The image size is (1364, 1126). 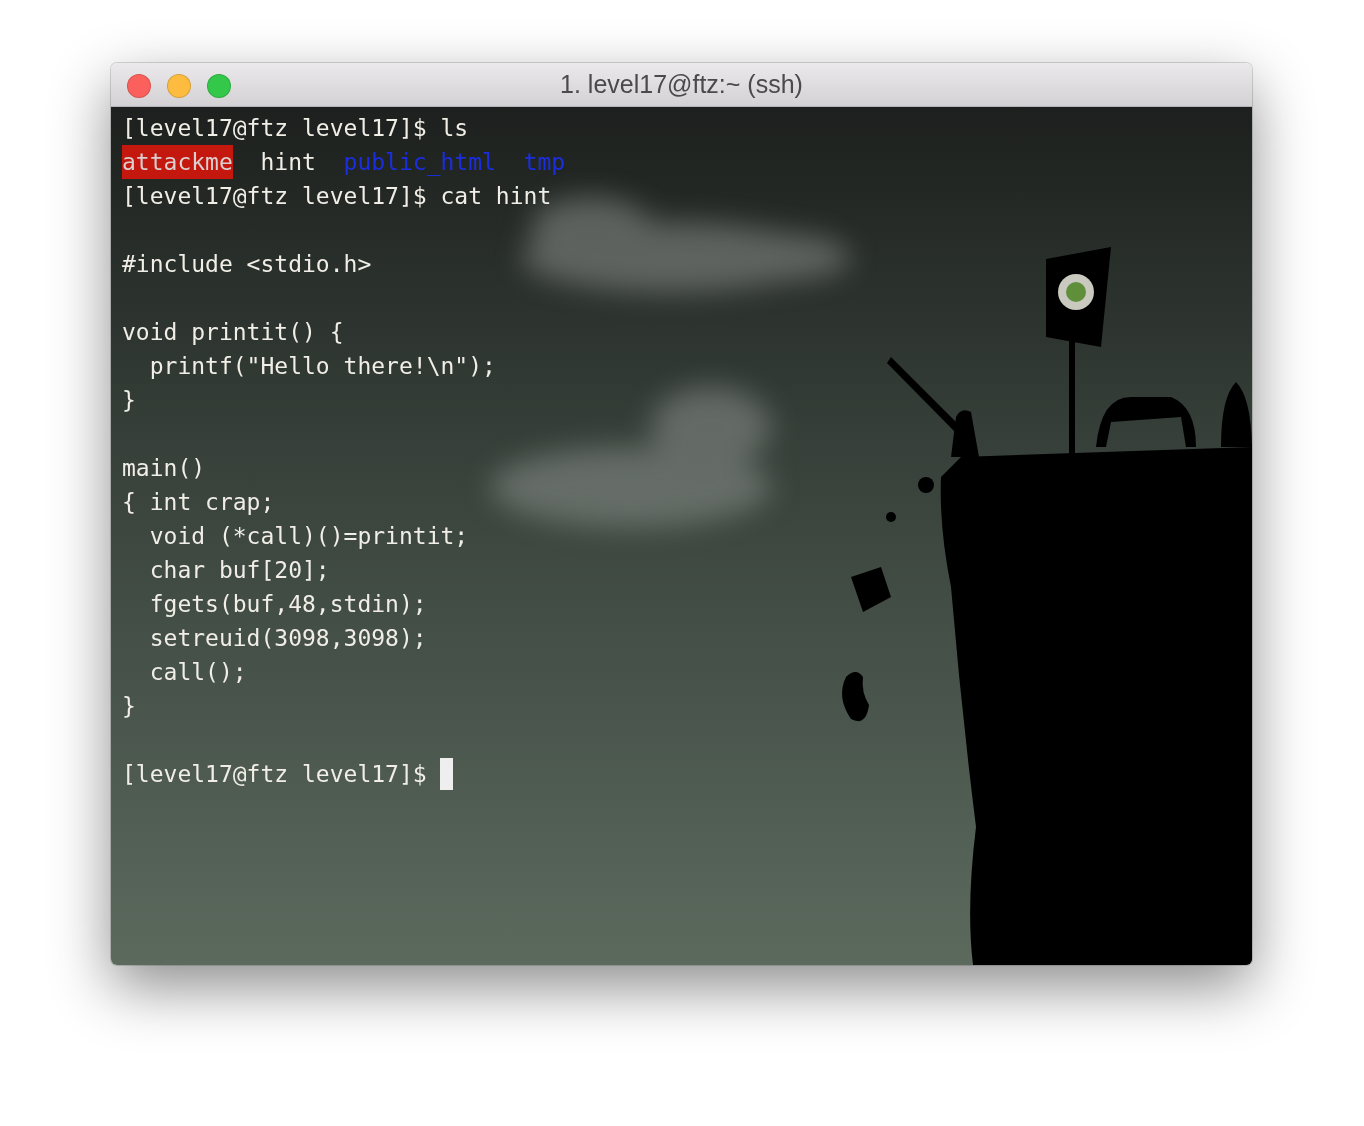 I want to click on terminal-text: [level17@ftz level17]$ ls, so click(x=295, y=128).